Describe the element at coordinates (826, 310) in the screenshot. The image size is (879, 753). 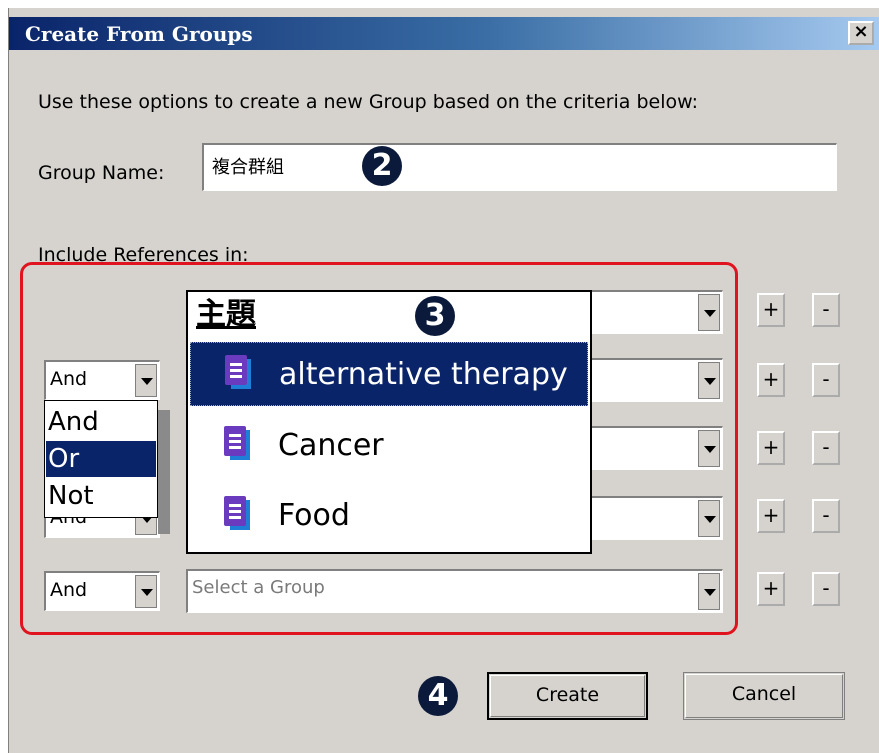
I see `remove-row-button-1: -` at that location.